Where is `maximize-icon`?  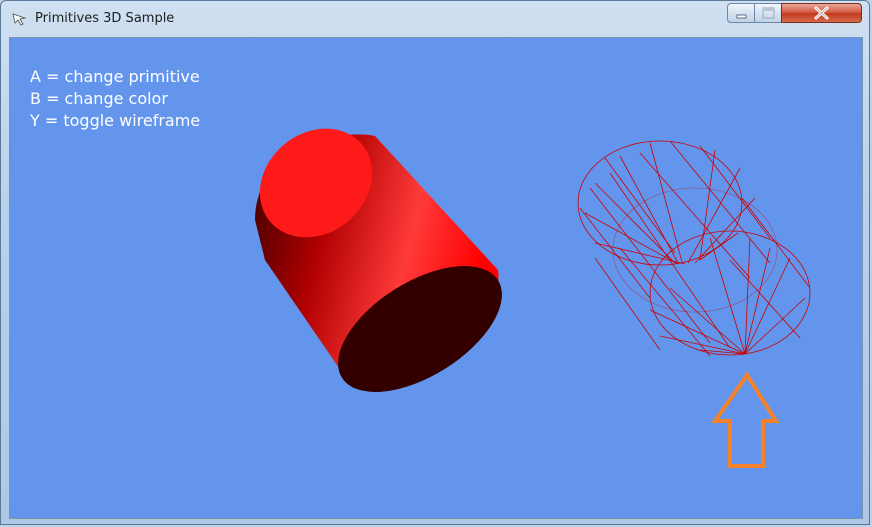 maximize-icon is located at coordinates (768, 13).